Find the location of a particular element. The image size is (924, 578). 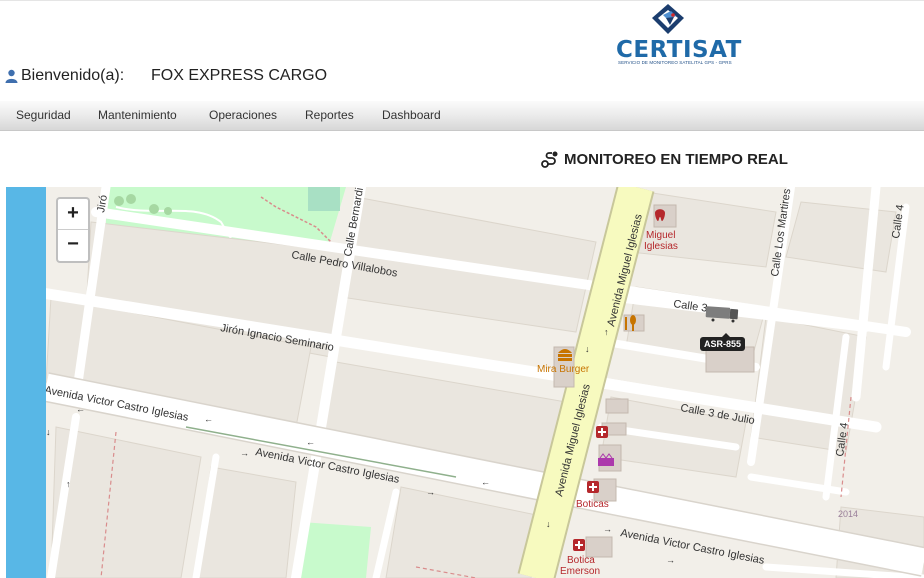

label-boticas: Boticas is located at coordinates (592, 504).